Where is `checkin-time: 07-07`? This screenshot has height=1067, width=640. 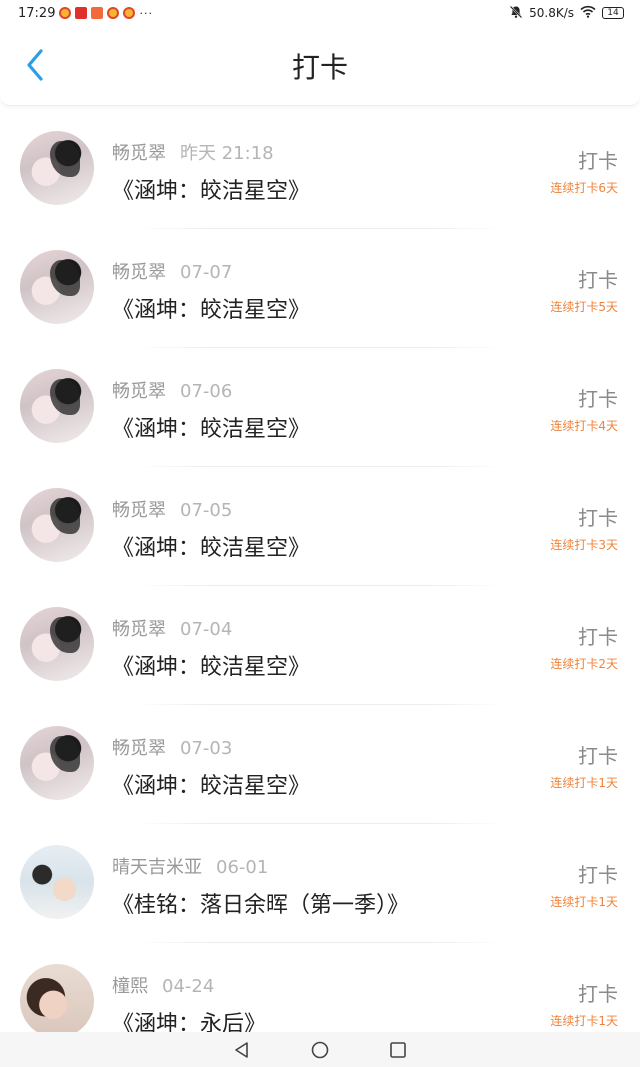 checkin-time: 07-07 is located at coordinates (206, 272).